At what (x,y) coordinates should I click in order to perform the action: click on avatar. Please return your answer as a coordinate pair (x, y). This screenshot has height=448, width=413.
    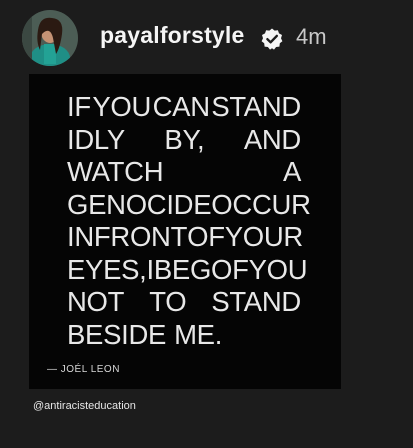
    Looking at the image, I should click on (50, 38).